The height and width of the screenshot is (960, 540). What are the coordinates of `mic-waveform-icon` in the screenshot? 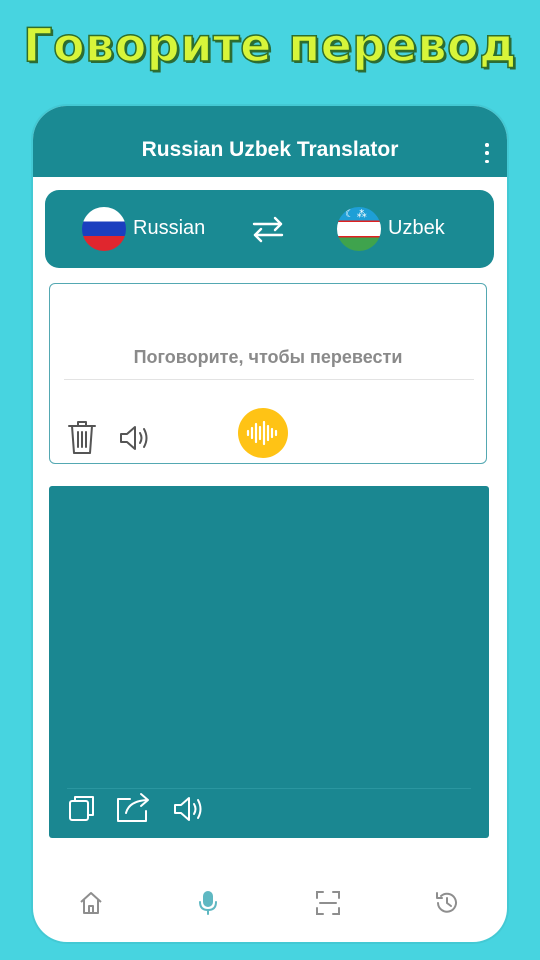 It's located at (262, 433).